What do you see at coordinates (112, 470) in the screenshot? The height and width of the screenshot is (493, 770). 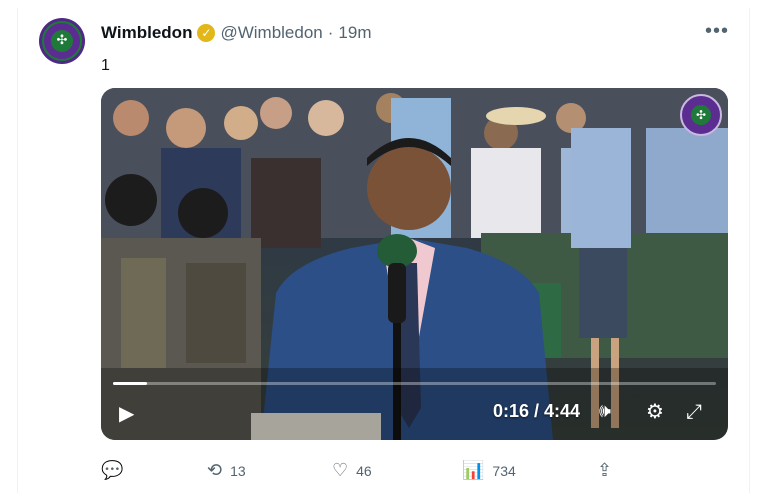 I see `reply-icon: 💬` at bounding box center [112, 470].